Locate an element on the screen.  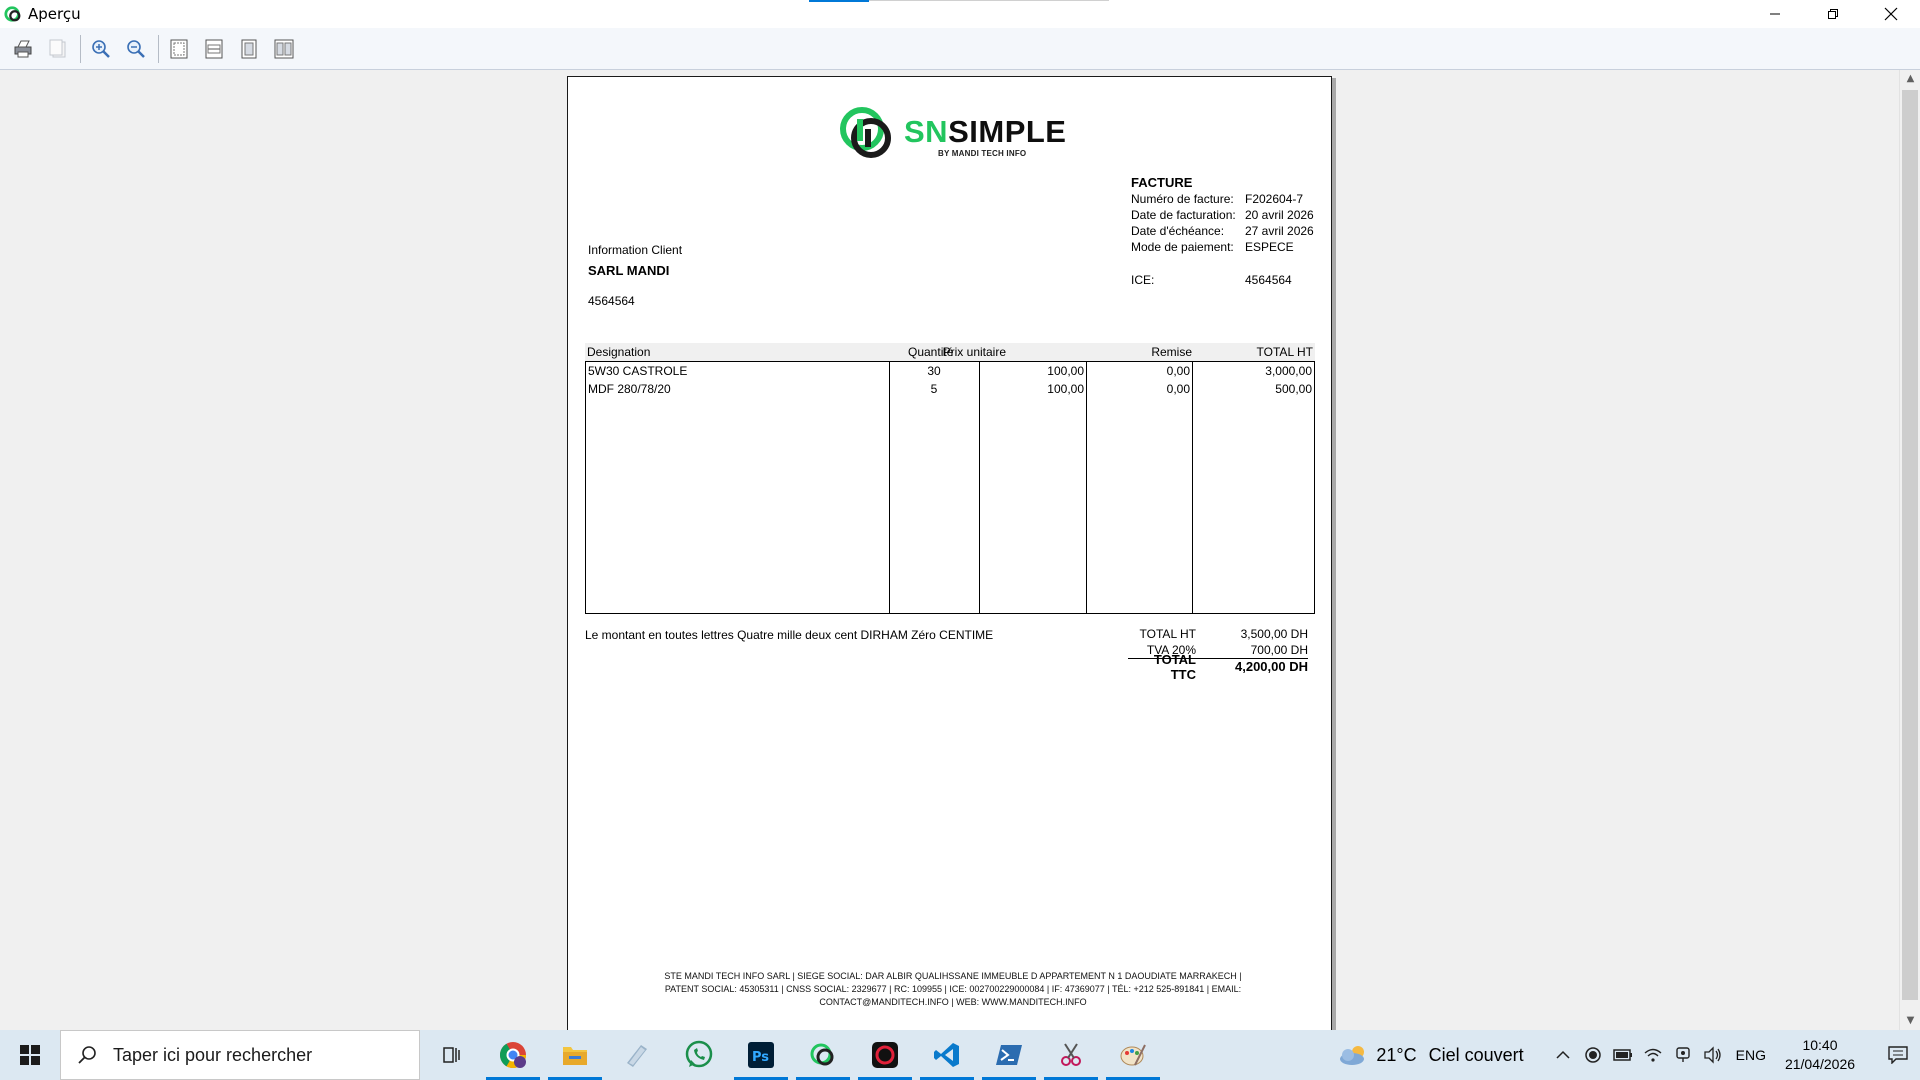
invoice-date: 20 avril 2026 is located at coordinates (1279, 215).